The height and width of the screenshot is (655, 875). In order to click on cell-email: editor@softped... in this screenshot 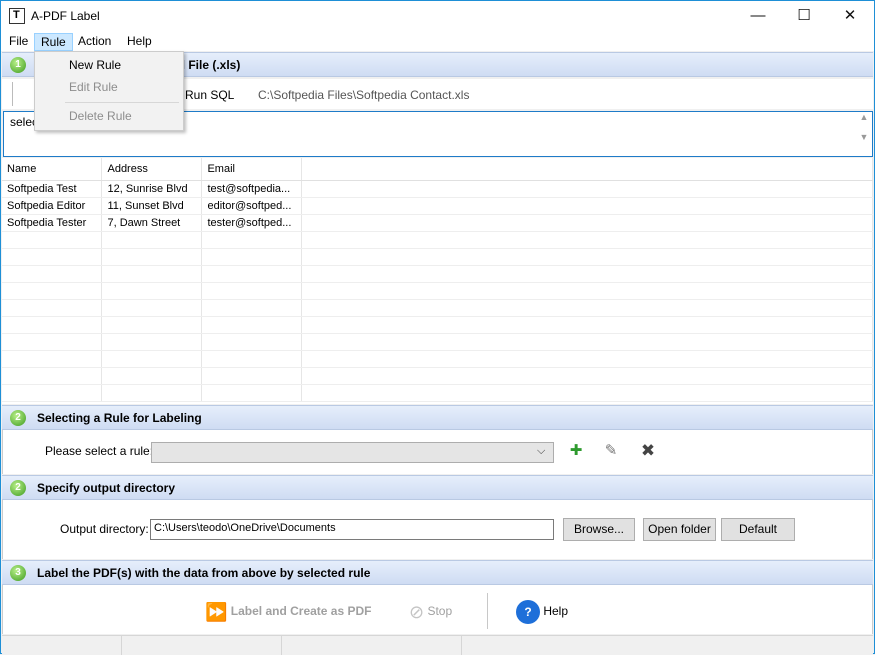, I will do `click(252, 206)`.